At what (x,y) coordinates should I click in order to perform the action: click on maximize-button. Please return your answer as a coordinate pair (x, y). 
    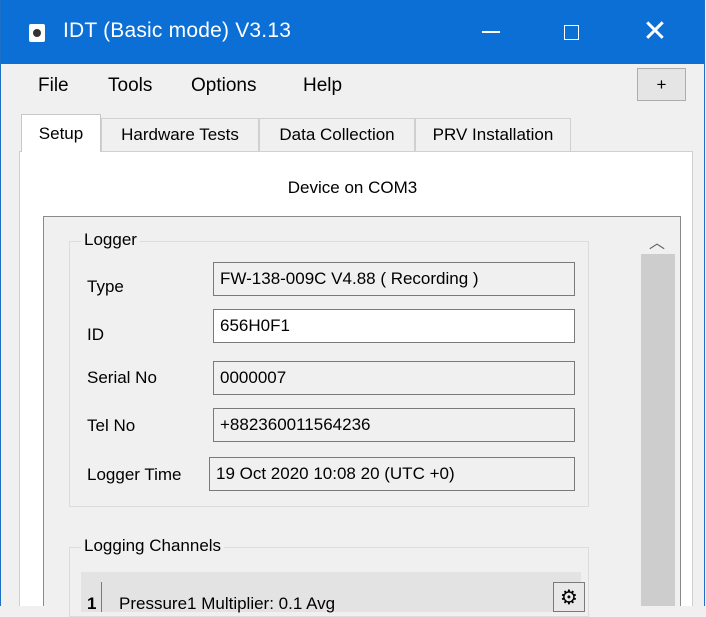
    Looking at the image, I should click on (571, 32).